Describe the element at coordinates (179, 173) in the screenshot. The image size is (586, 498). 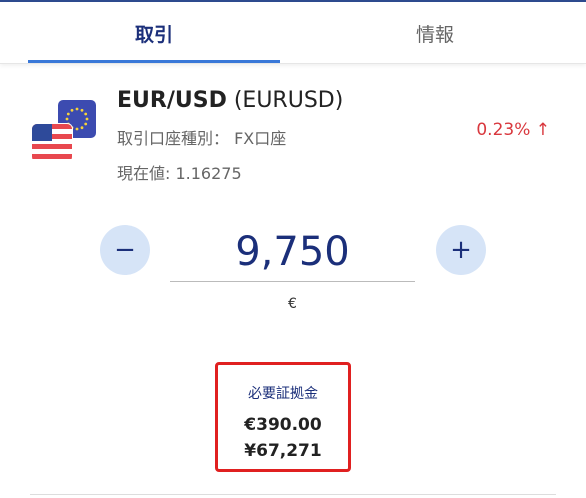
I see `current-price: 現在値: 1.16275` at that location.